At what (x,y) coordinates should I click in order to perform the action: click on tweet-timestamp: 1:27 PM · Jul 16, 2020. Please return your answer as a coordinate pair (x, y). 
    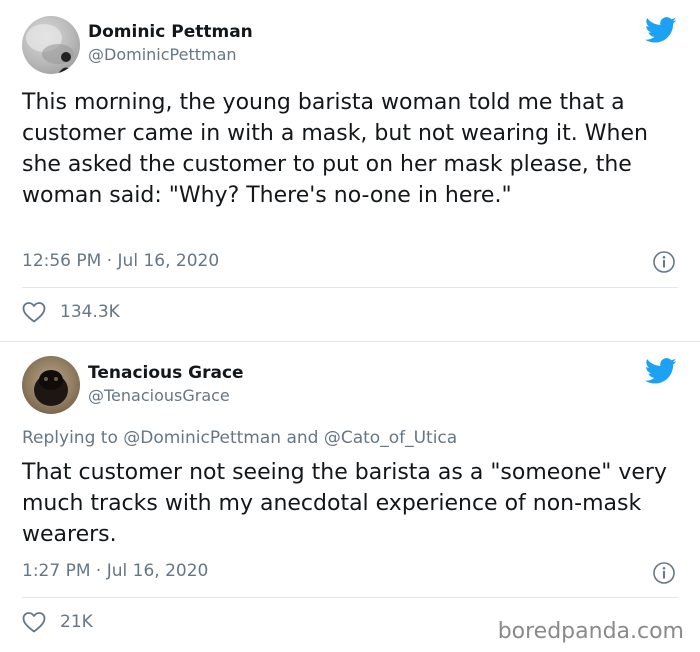
    Looking at the image, I should click on (115, 571).